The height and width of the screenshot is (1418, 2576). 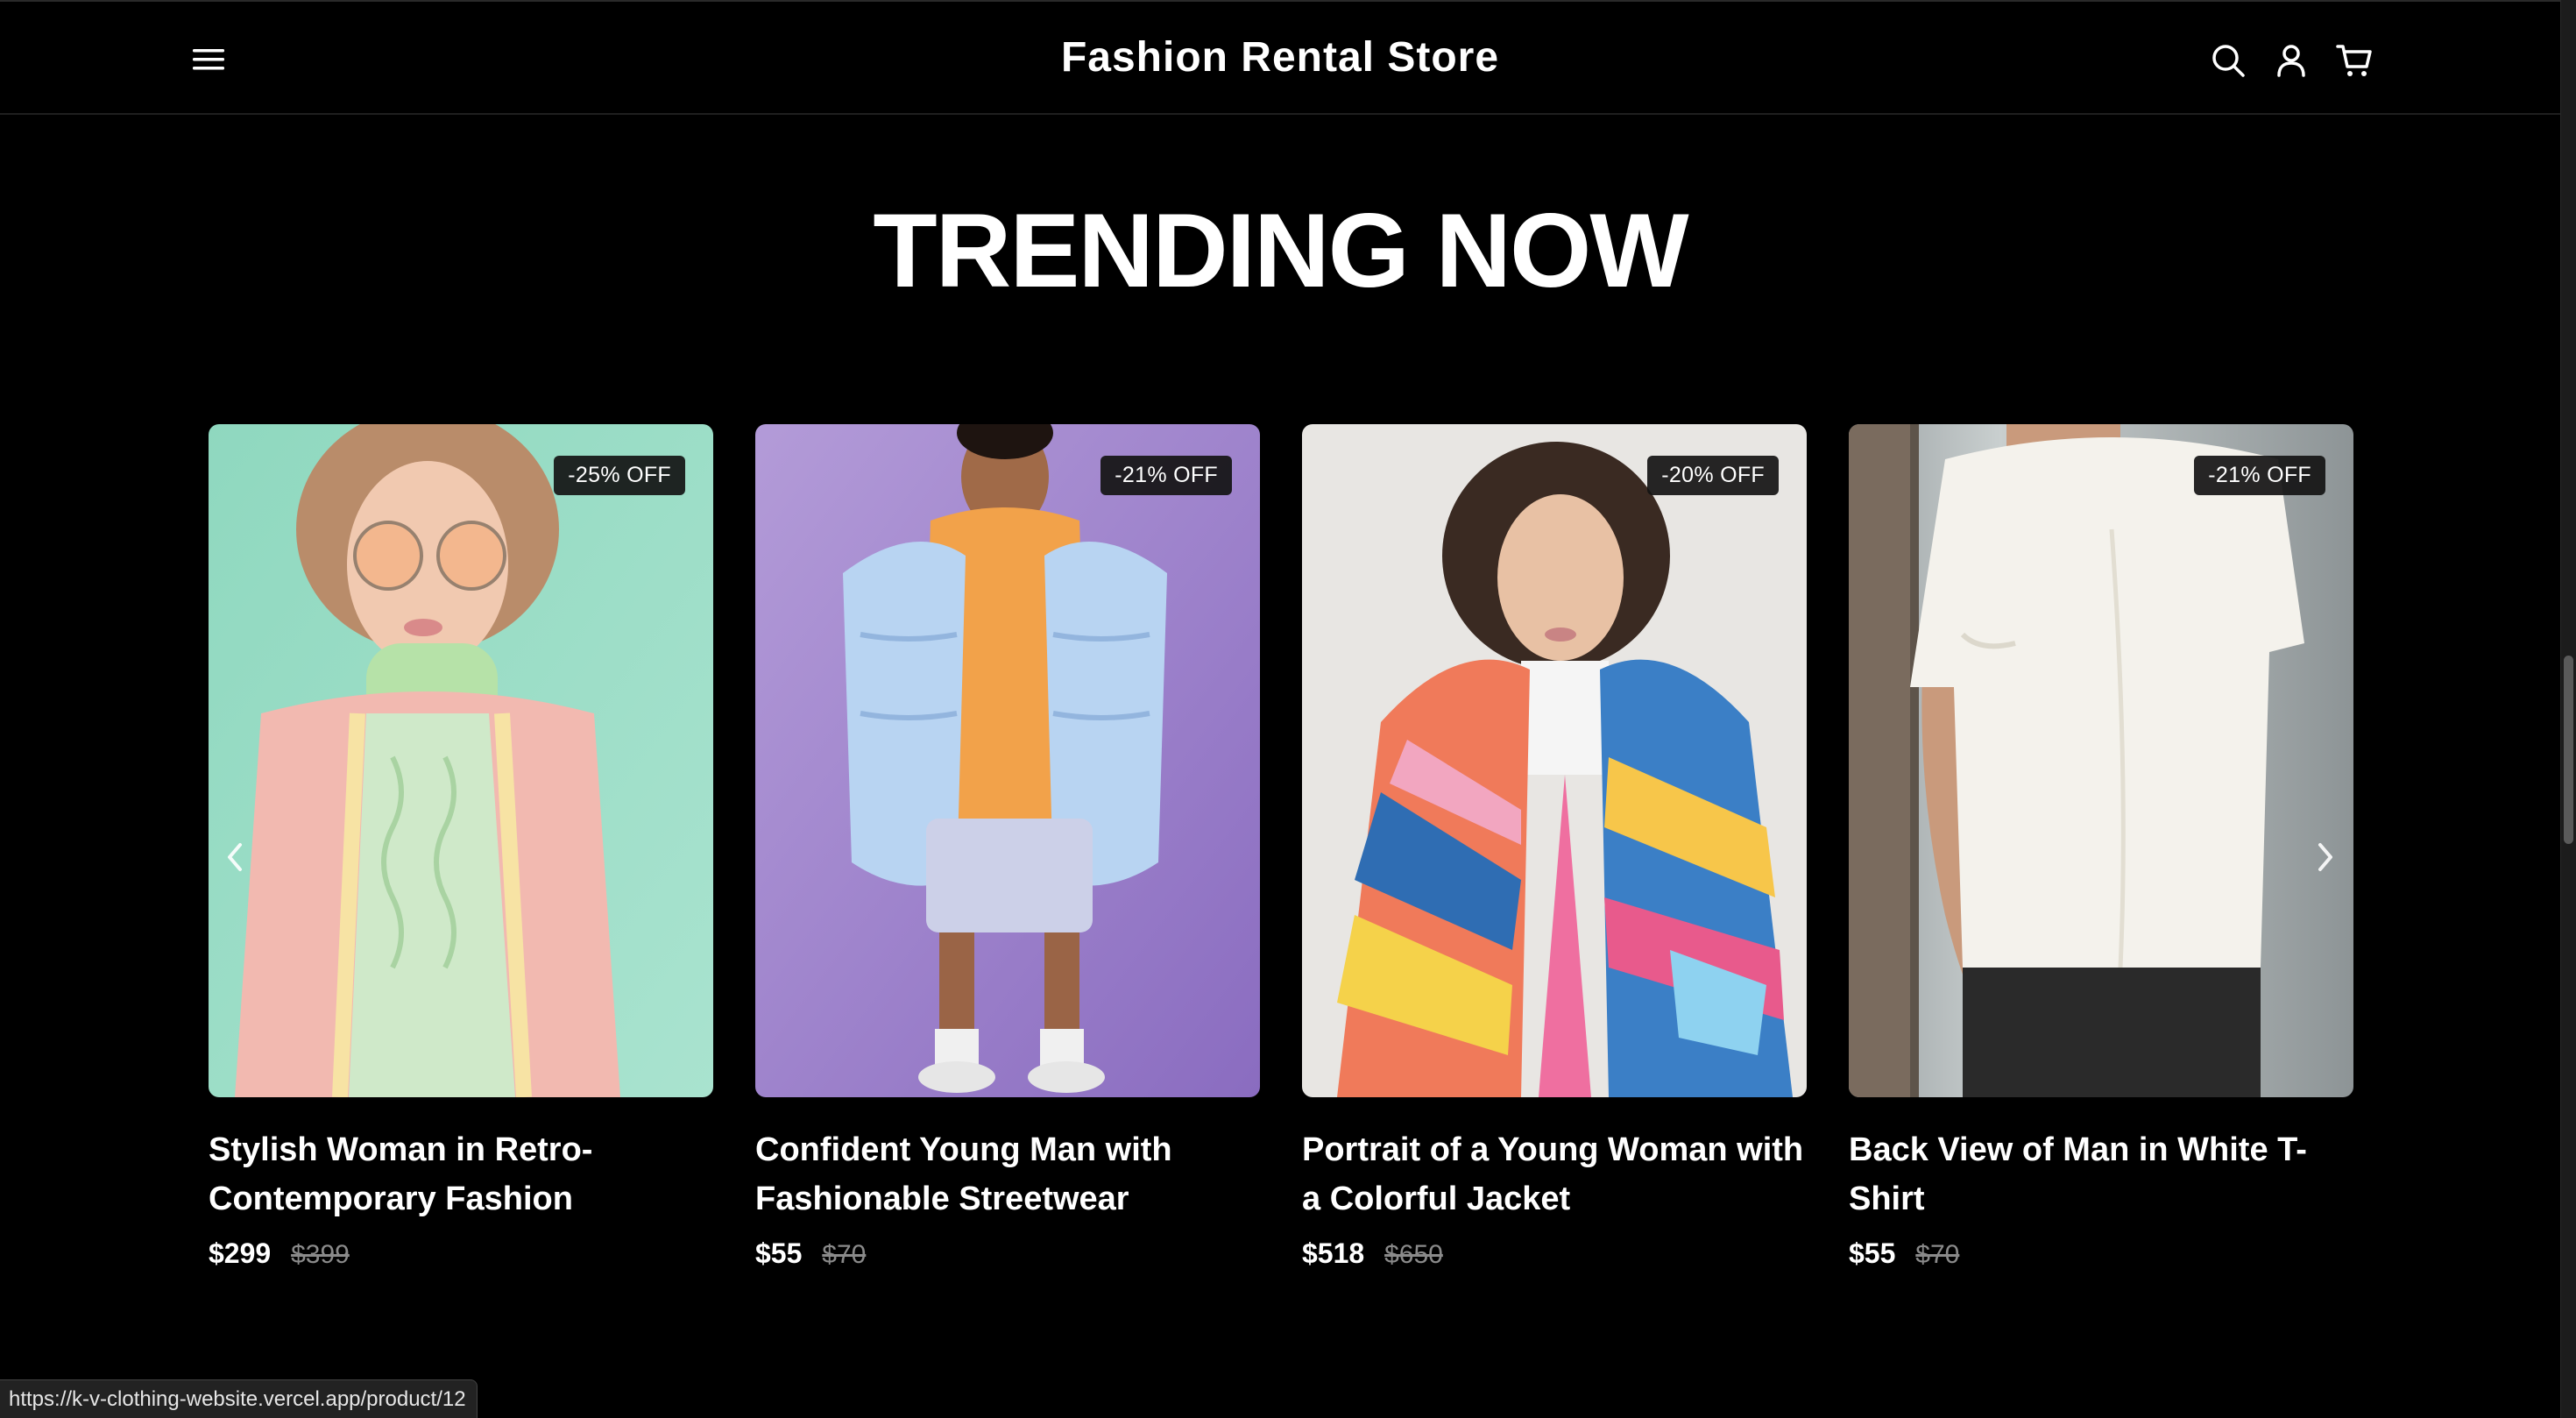 I want to click on section-title: TRENDING NOW, so click(x=1280, y=250).